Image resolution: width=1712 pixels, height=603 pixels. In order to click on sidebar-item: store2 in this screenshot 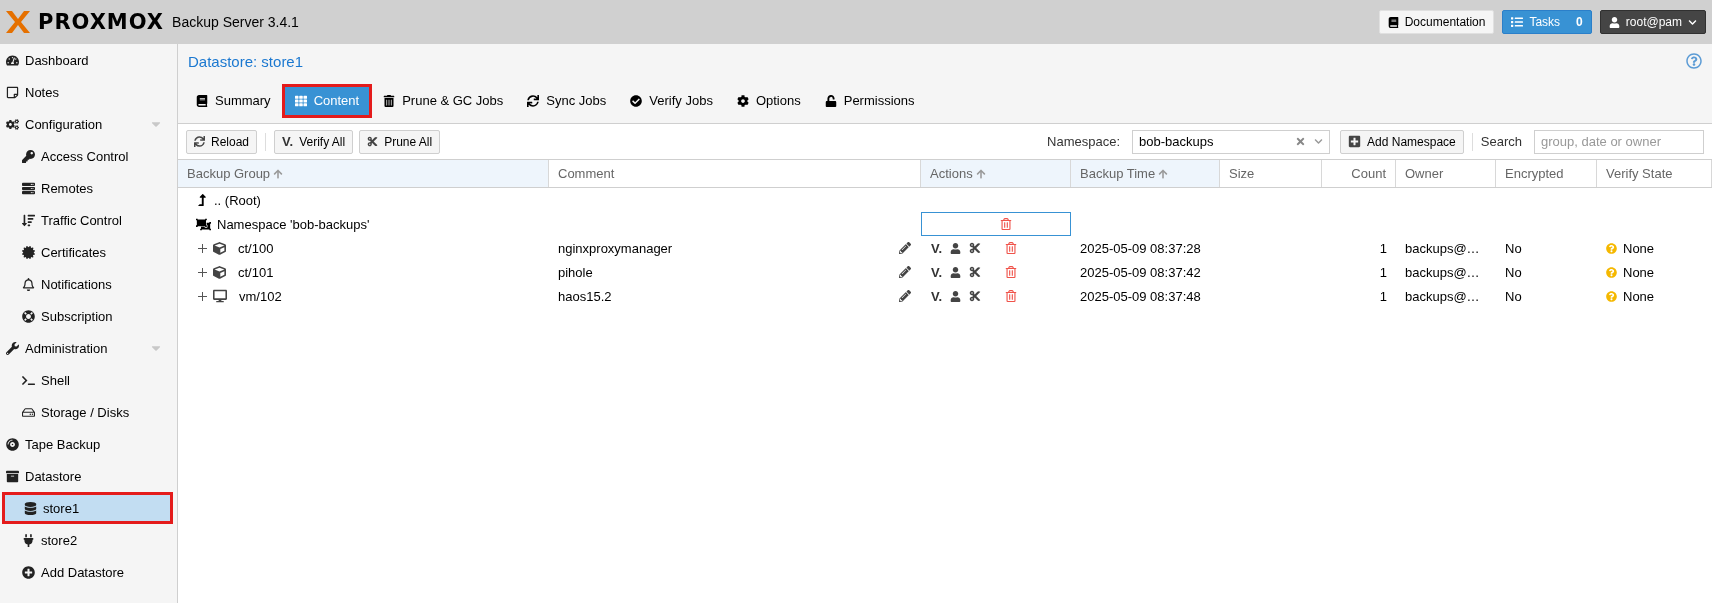, I will do `click(88, 540)`.